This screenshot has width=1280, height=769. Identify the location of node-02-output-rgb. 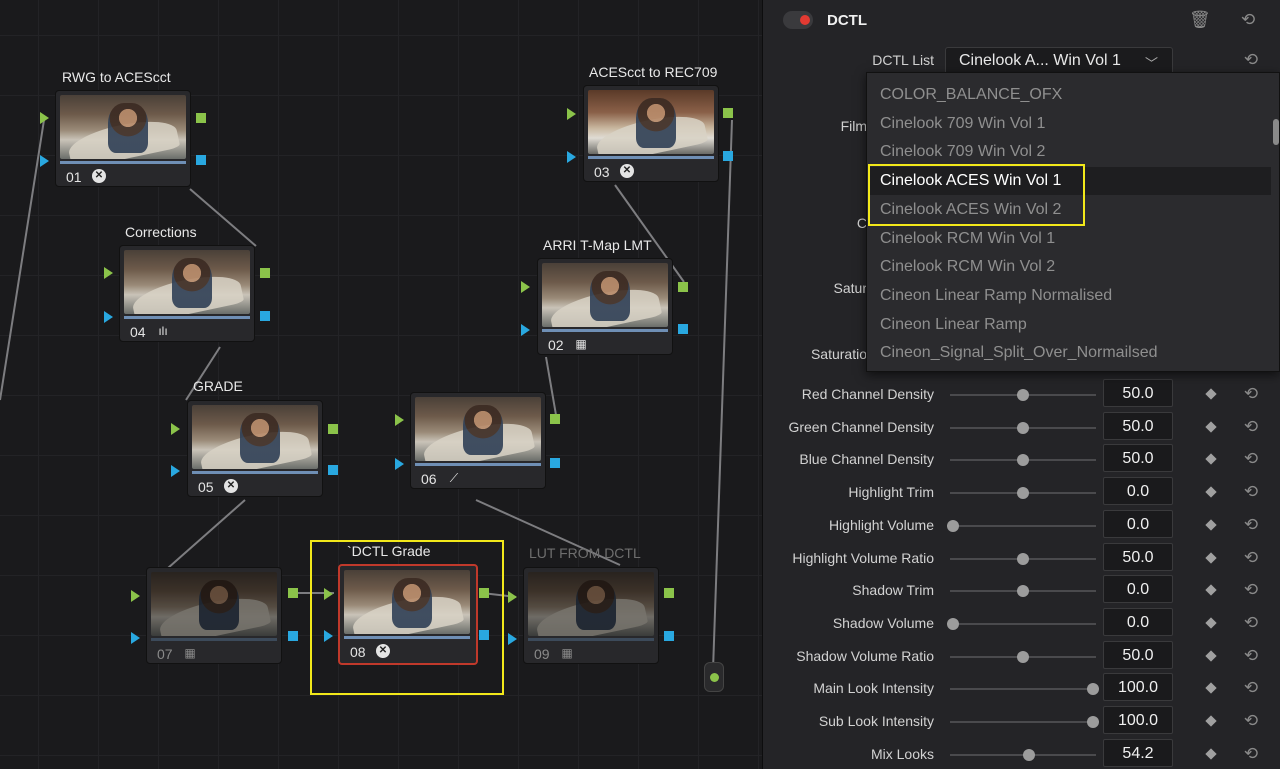
(683, 287).